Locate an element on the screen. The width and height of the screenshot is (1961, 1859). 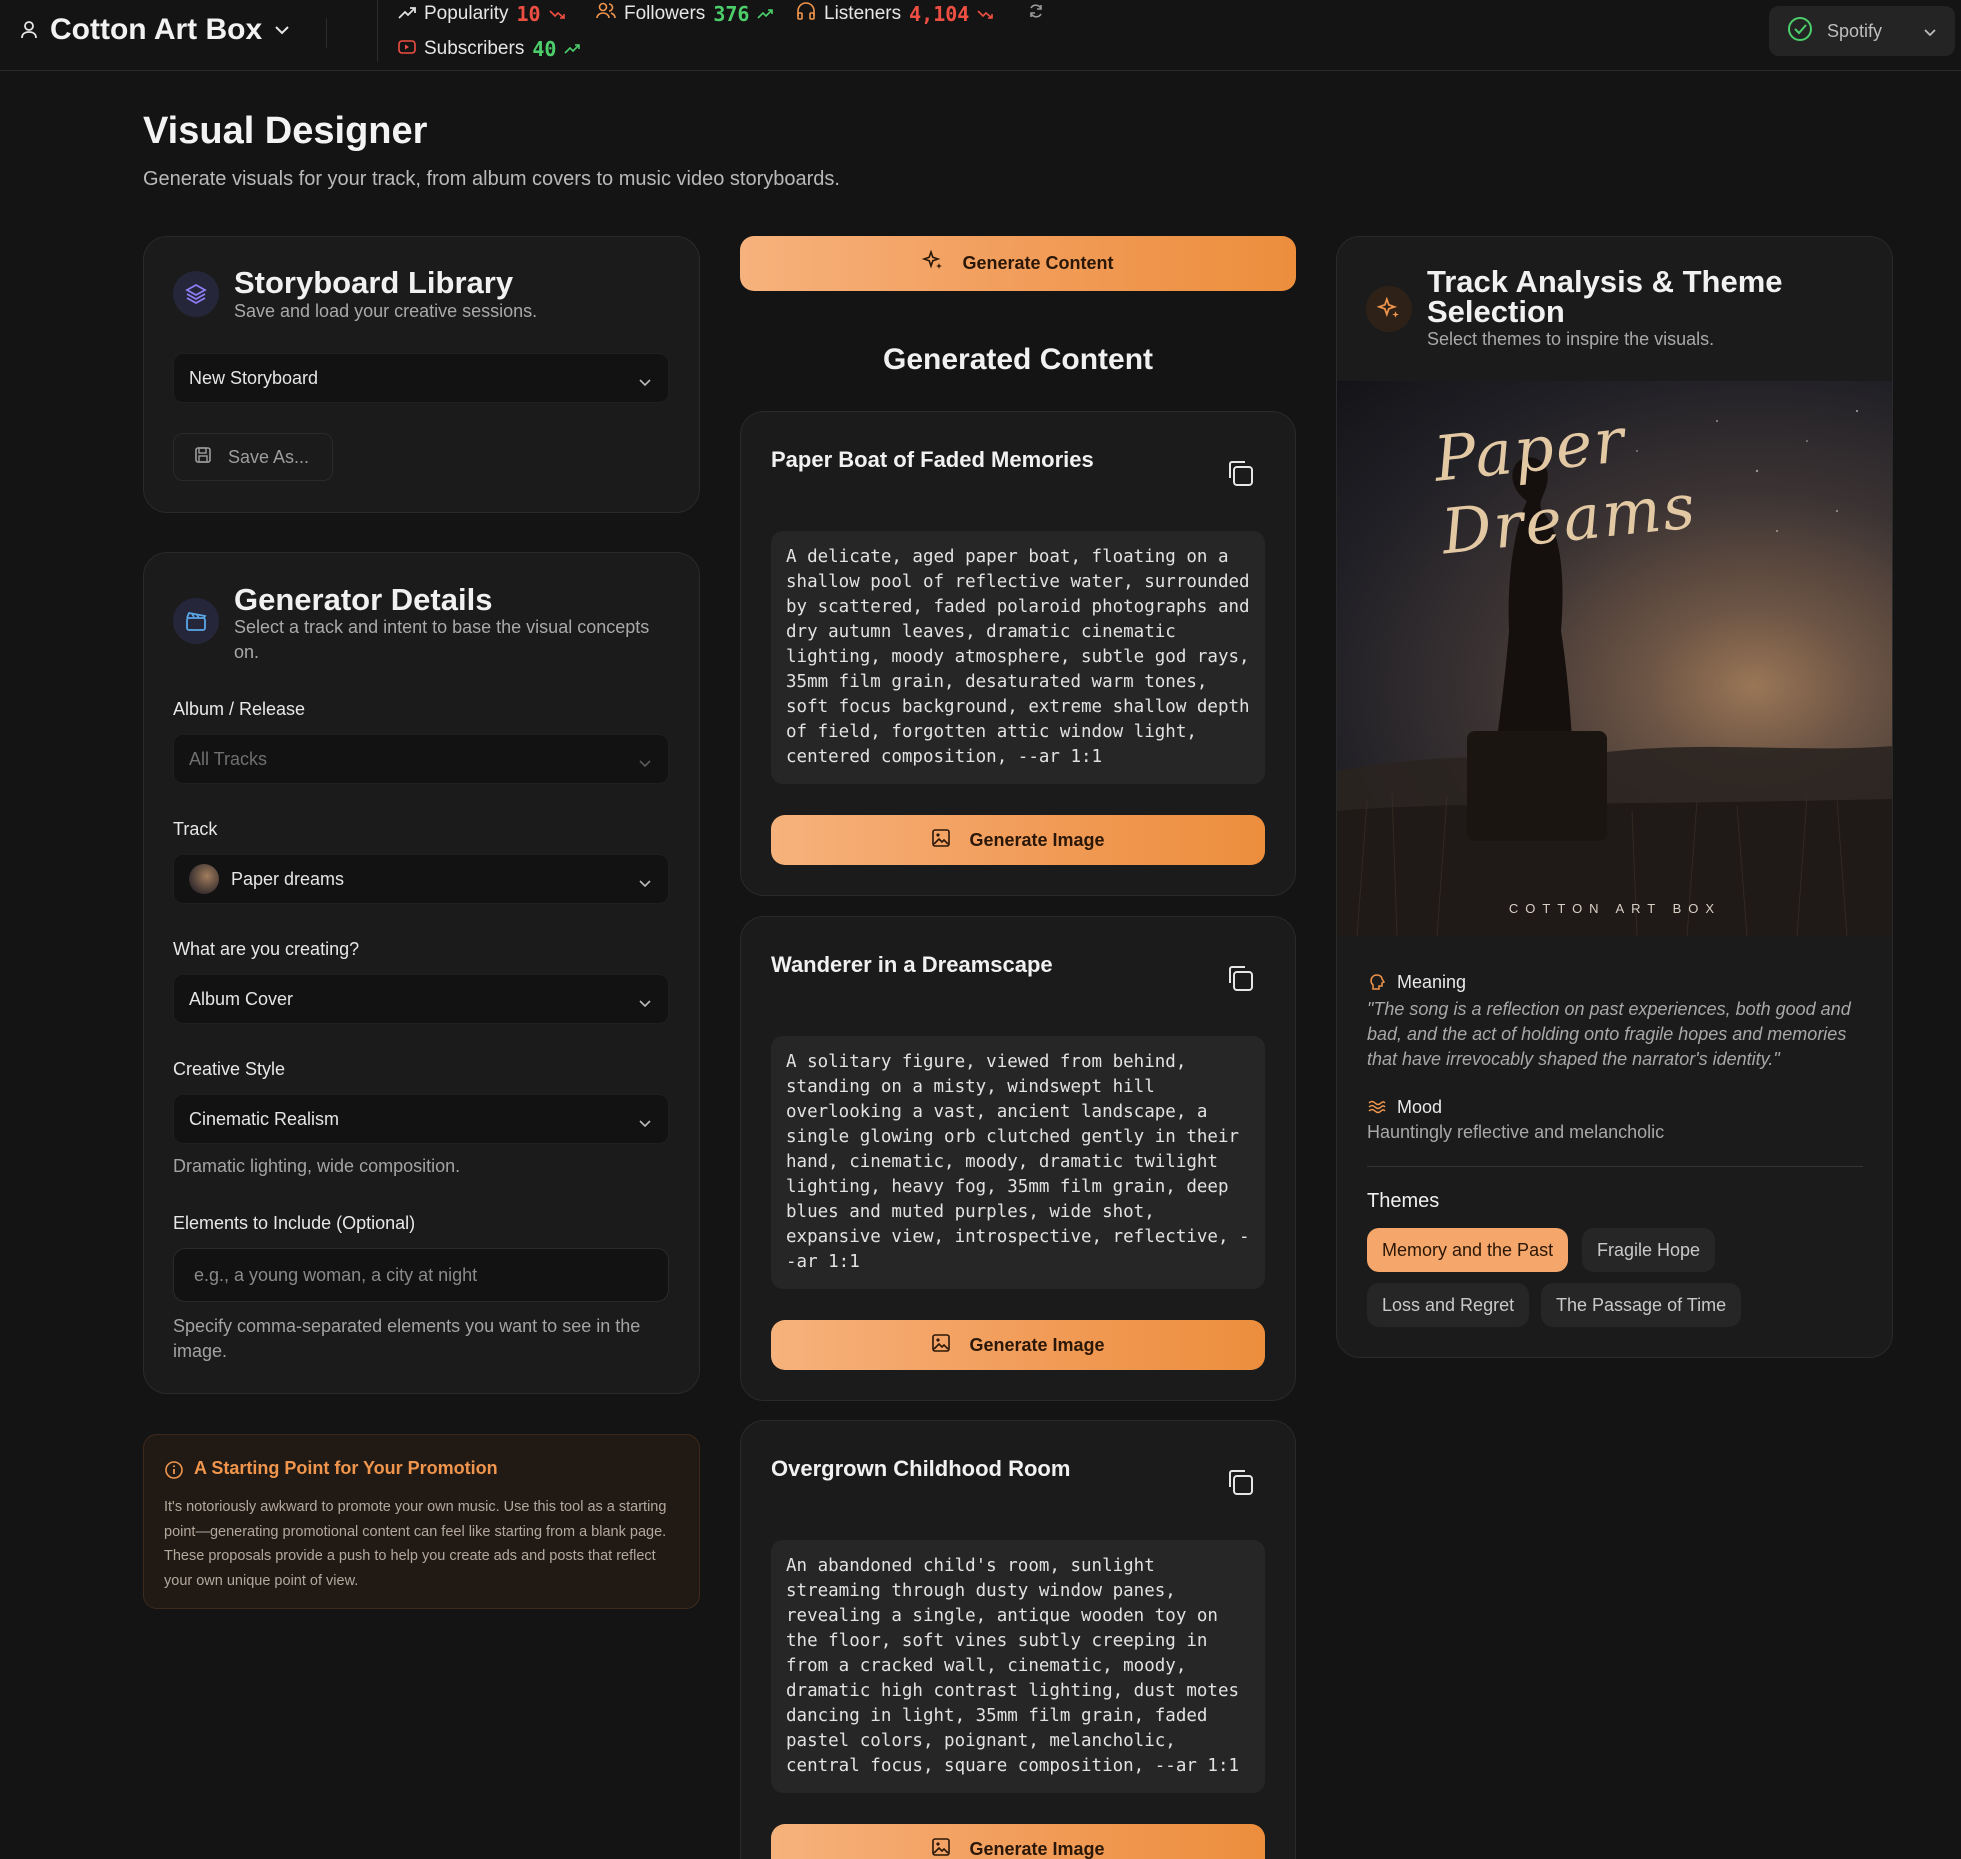
meaning-label: Meaning is located at coordinates (1432, 982).